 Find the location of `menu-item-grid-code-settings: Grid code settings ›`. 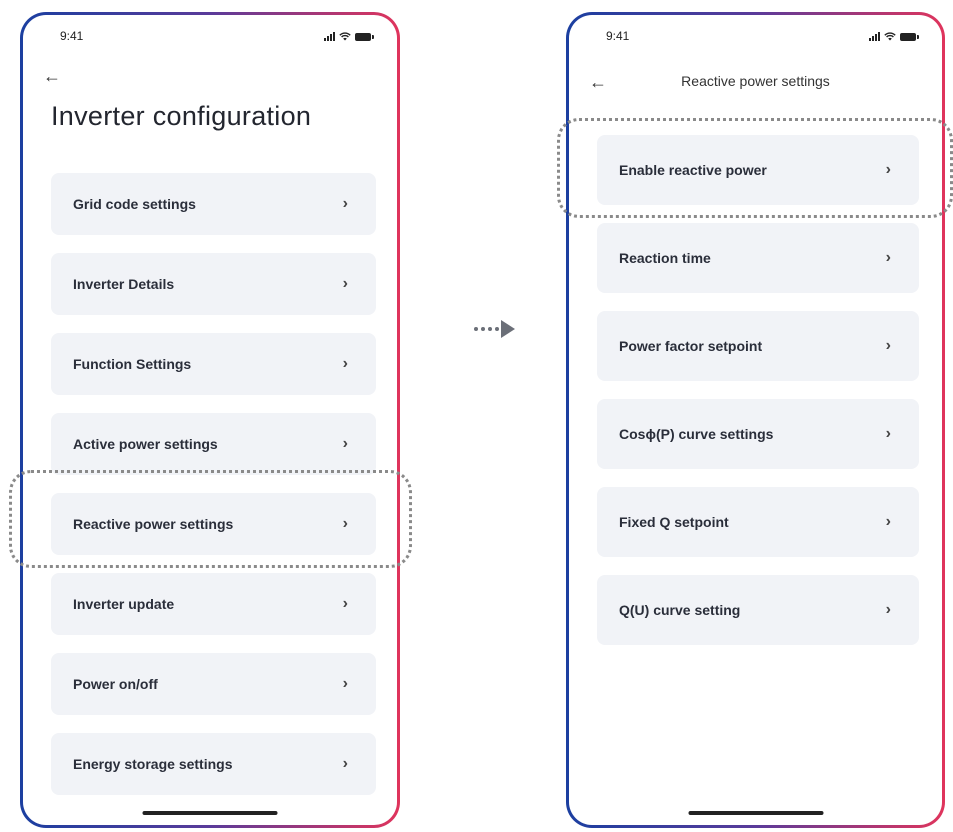

menu-item-grid-code-settings: Grid code settings › is located at coordinates (213, 204).